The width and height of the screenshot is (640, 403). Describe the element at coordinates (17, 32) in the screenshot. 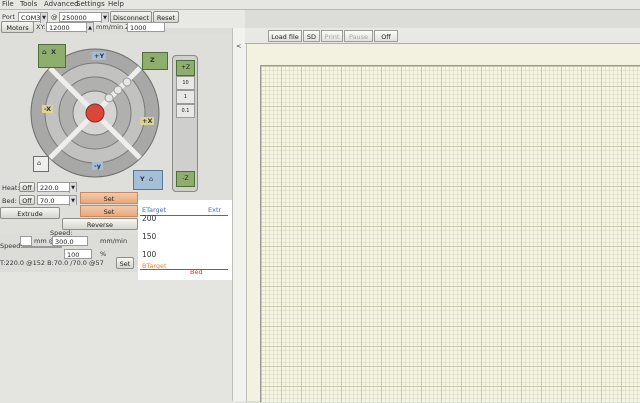

I see `motors-off-button: Motors off` at that location.